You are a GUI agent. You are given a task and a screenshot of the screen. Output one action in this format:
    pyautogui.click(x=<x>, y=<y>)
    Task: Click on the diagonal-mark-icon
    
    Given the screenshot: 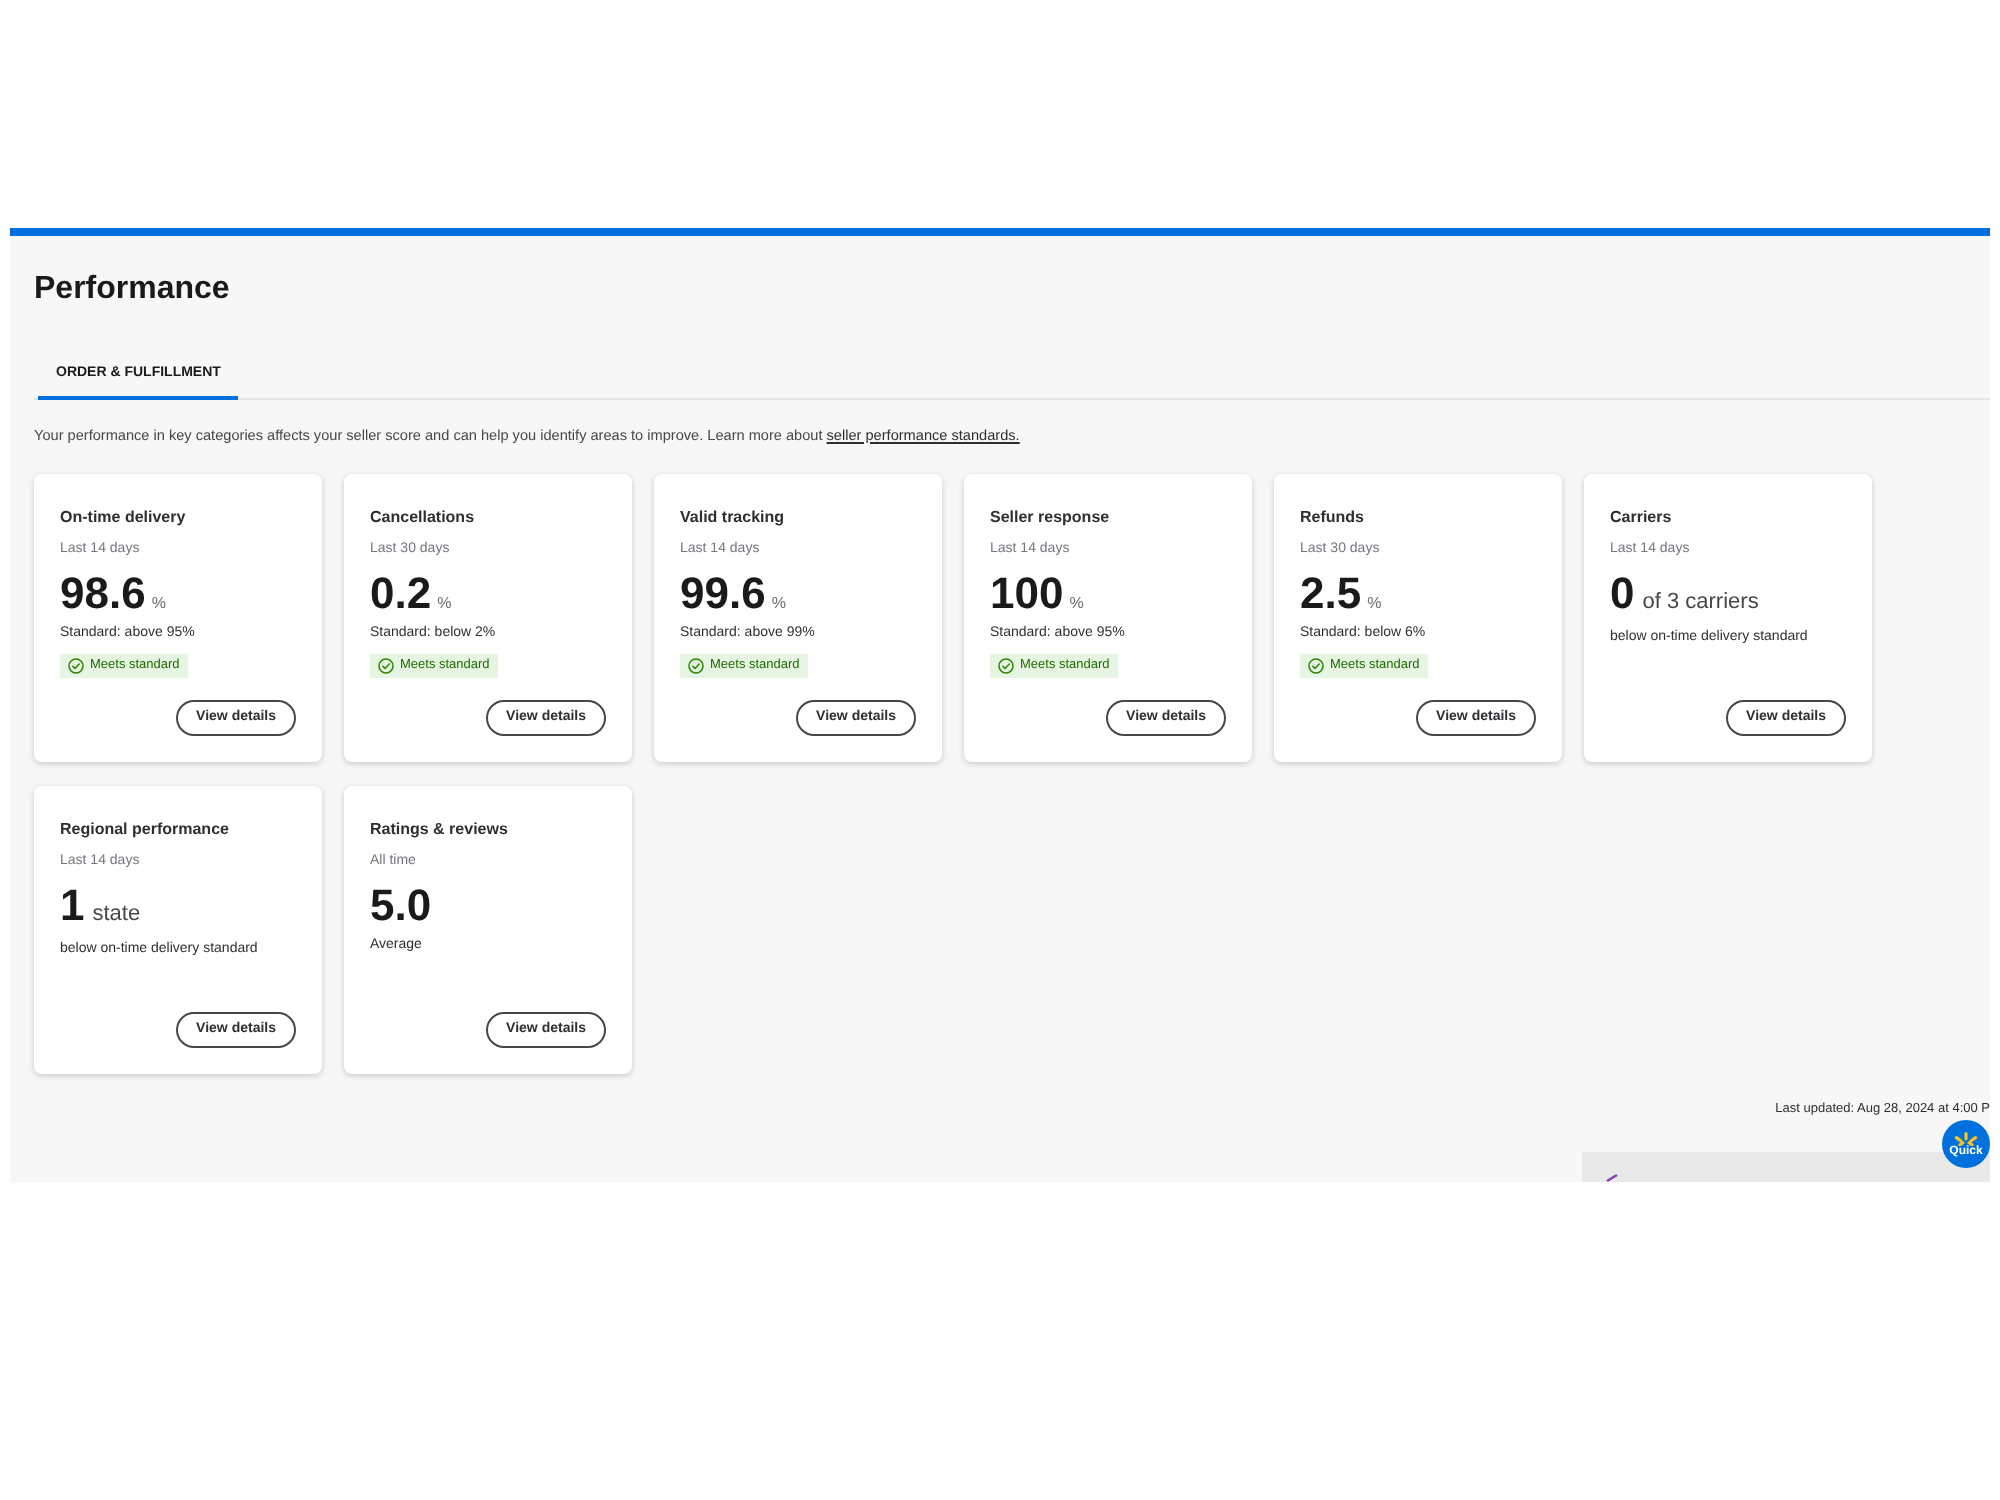 What is the action you would take?
    pyautogui.click(x=1612, y=1178)
    